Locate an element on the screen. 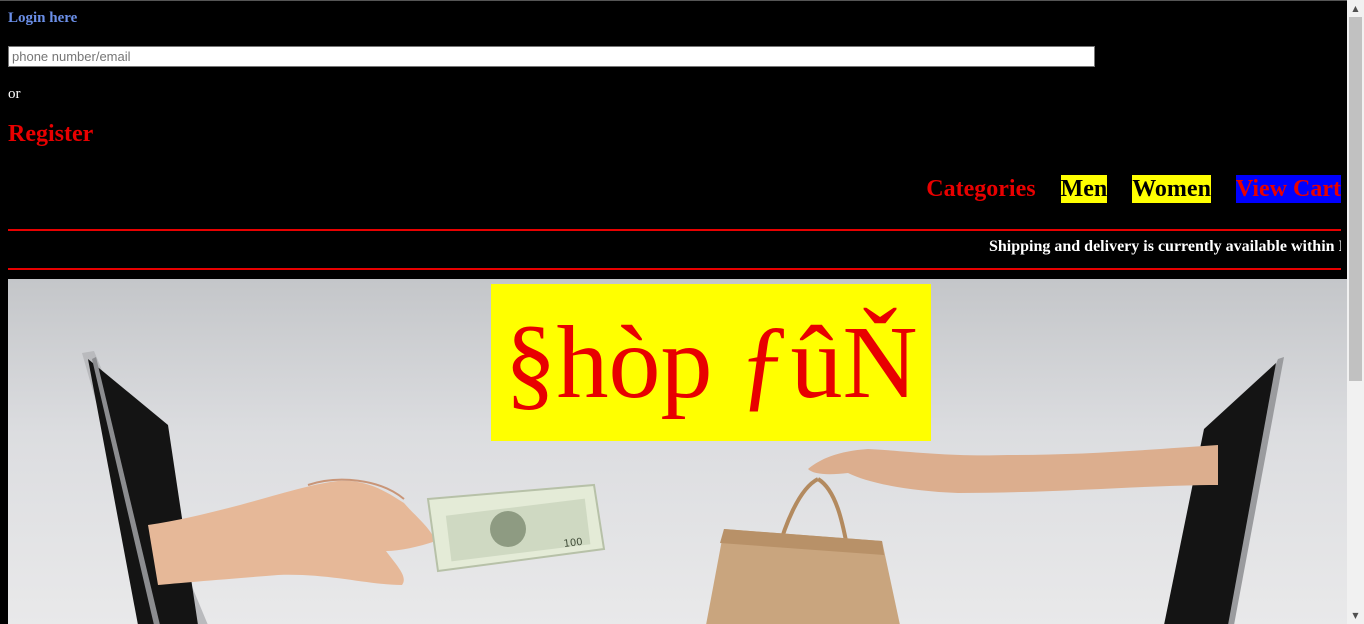 Image resolution: width=1364 pixels, height=624 pixels. svg-text: 100 is located at coordinates (573, 543).